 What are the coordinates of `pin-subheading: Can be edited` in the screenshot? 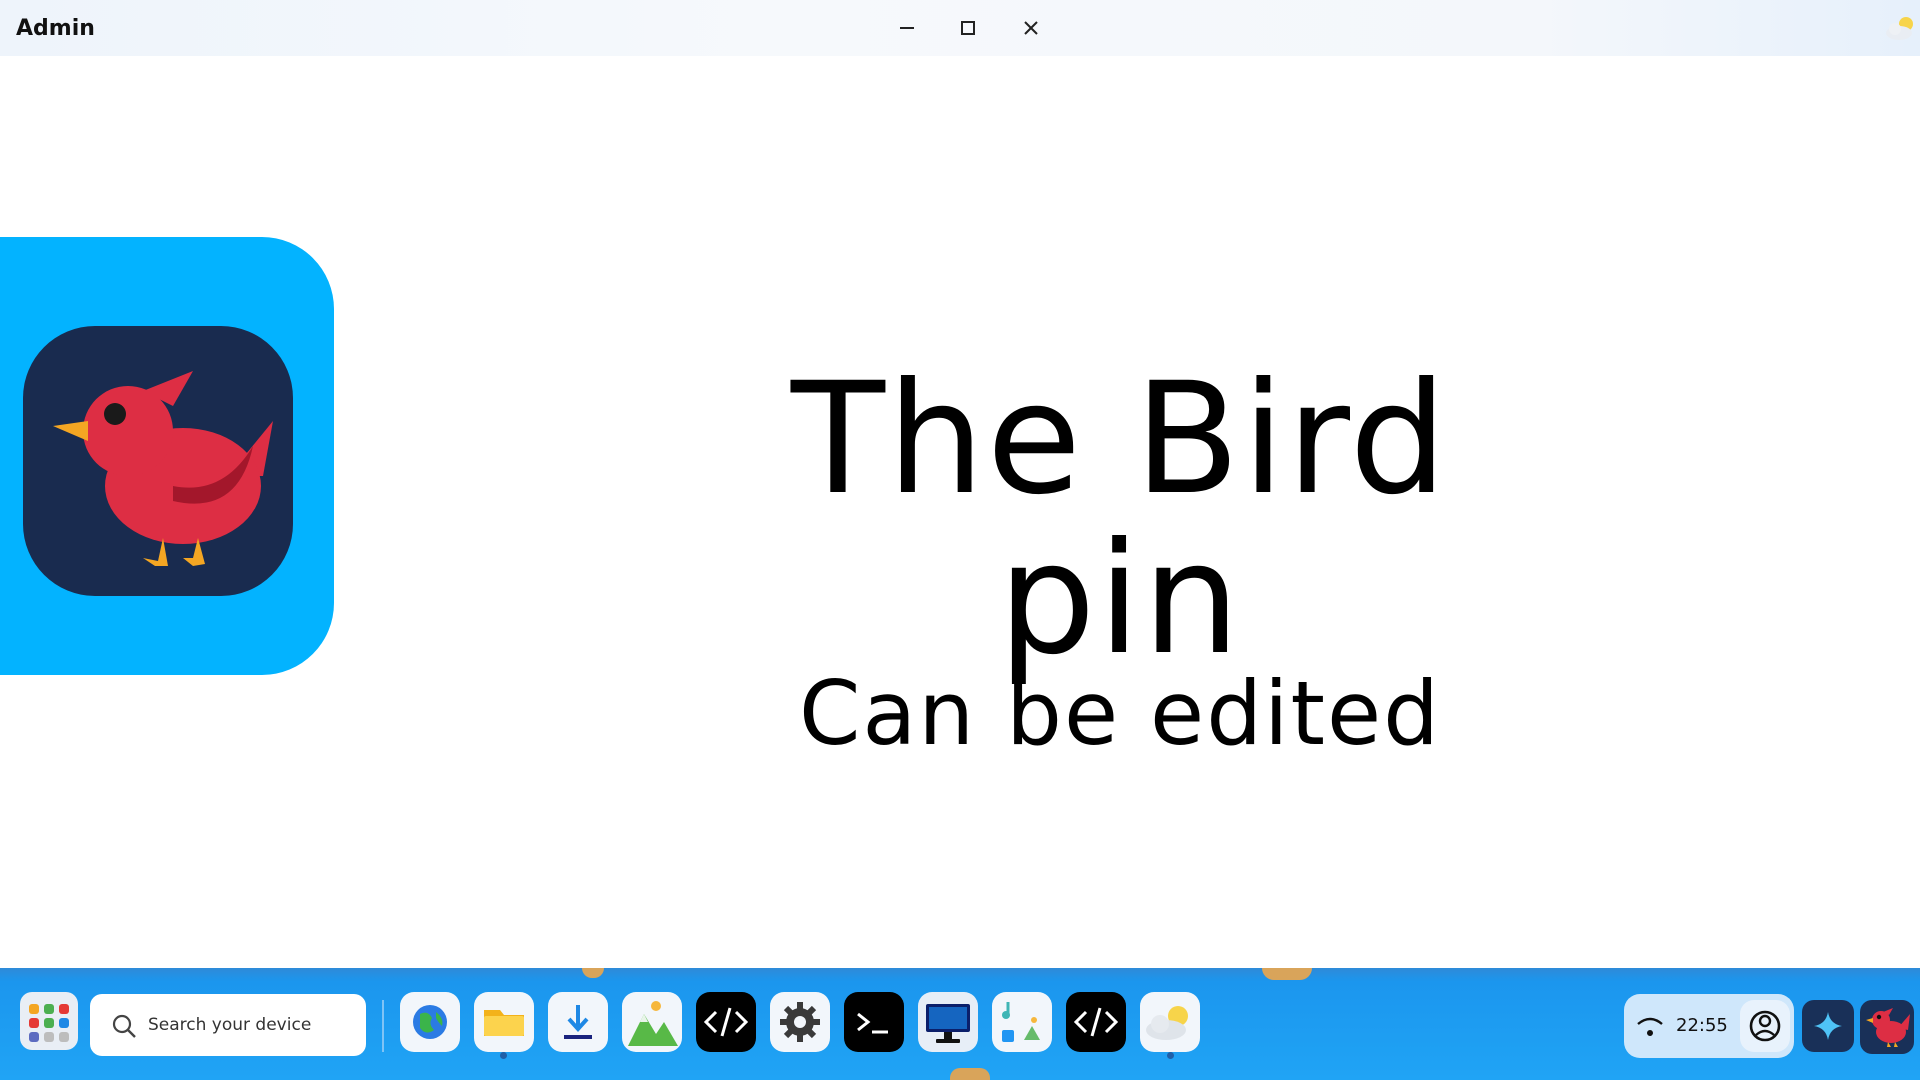 It's located at (1120, 713).